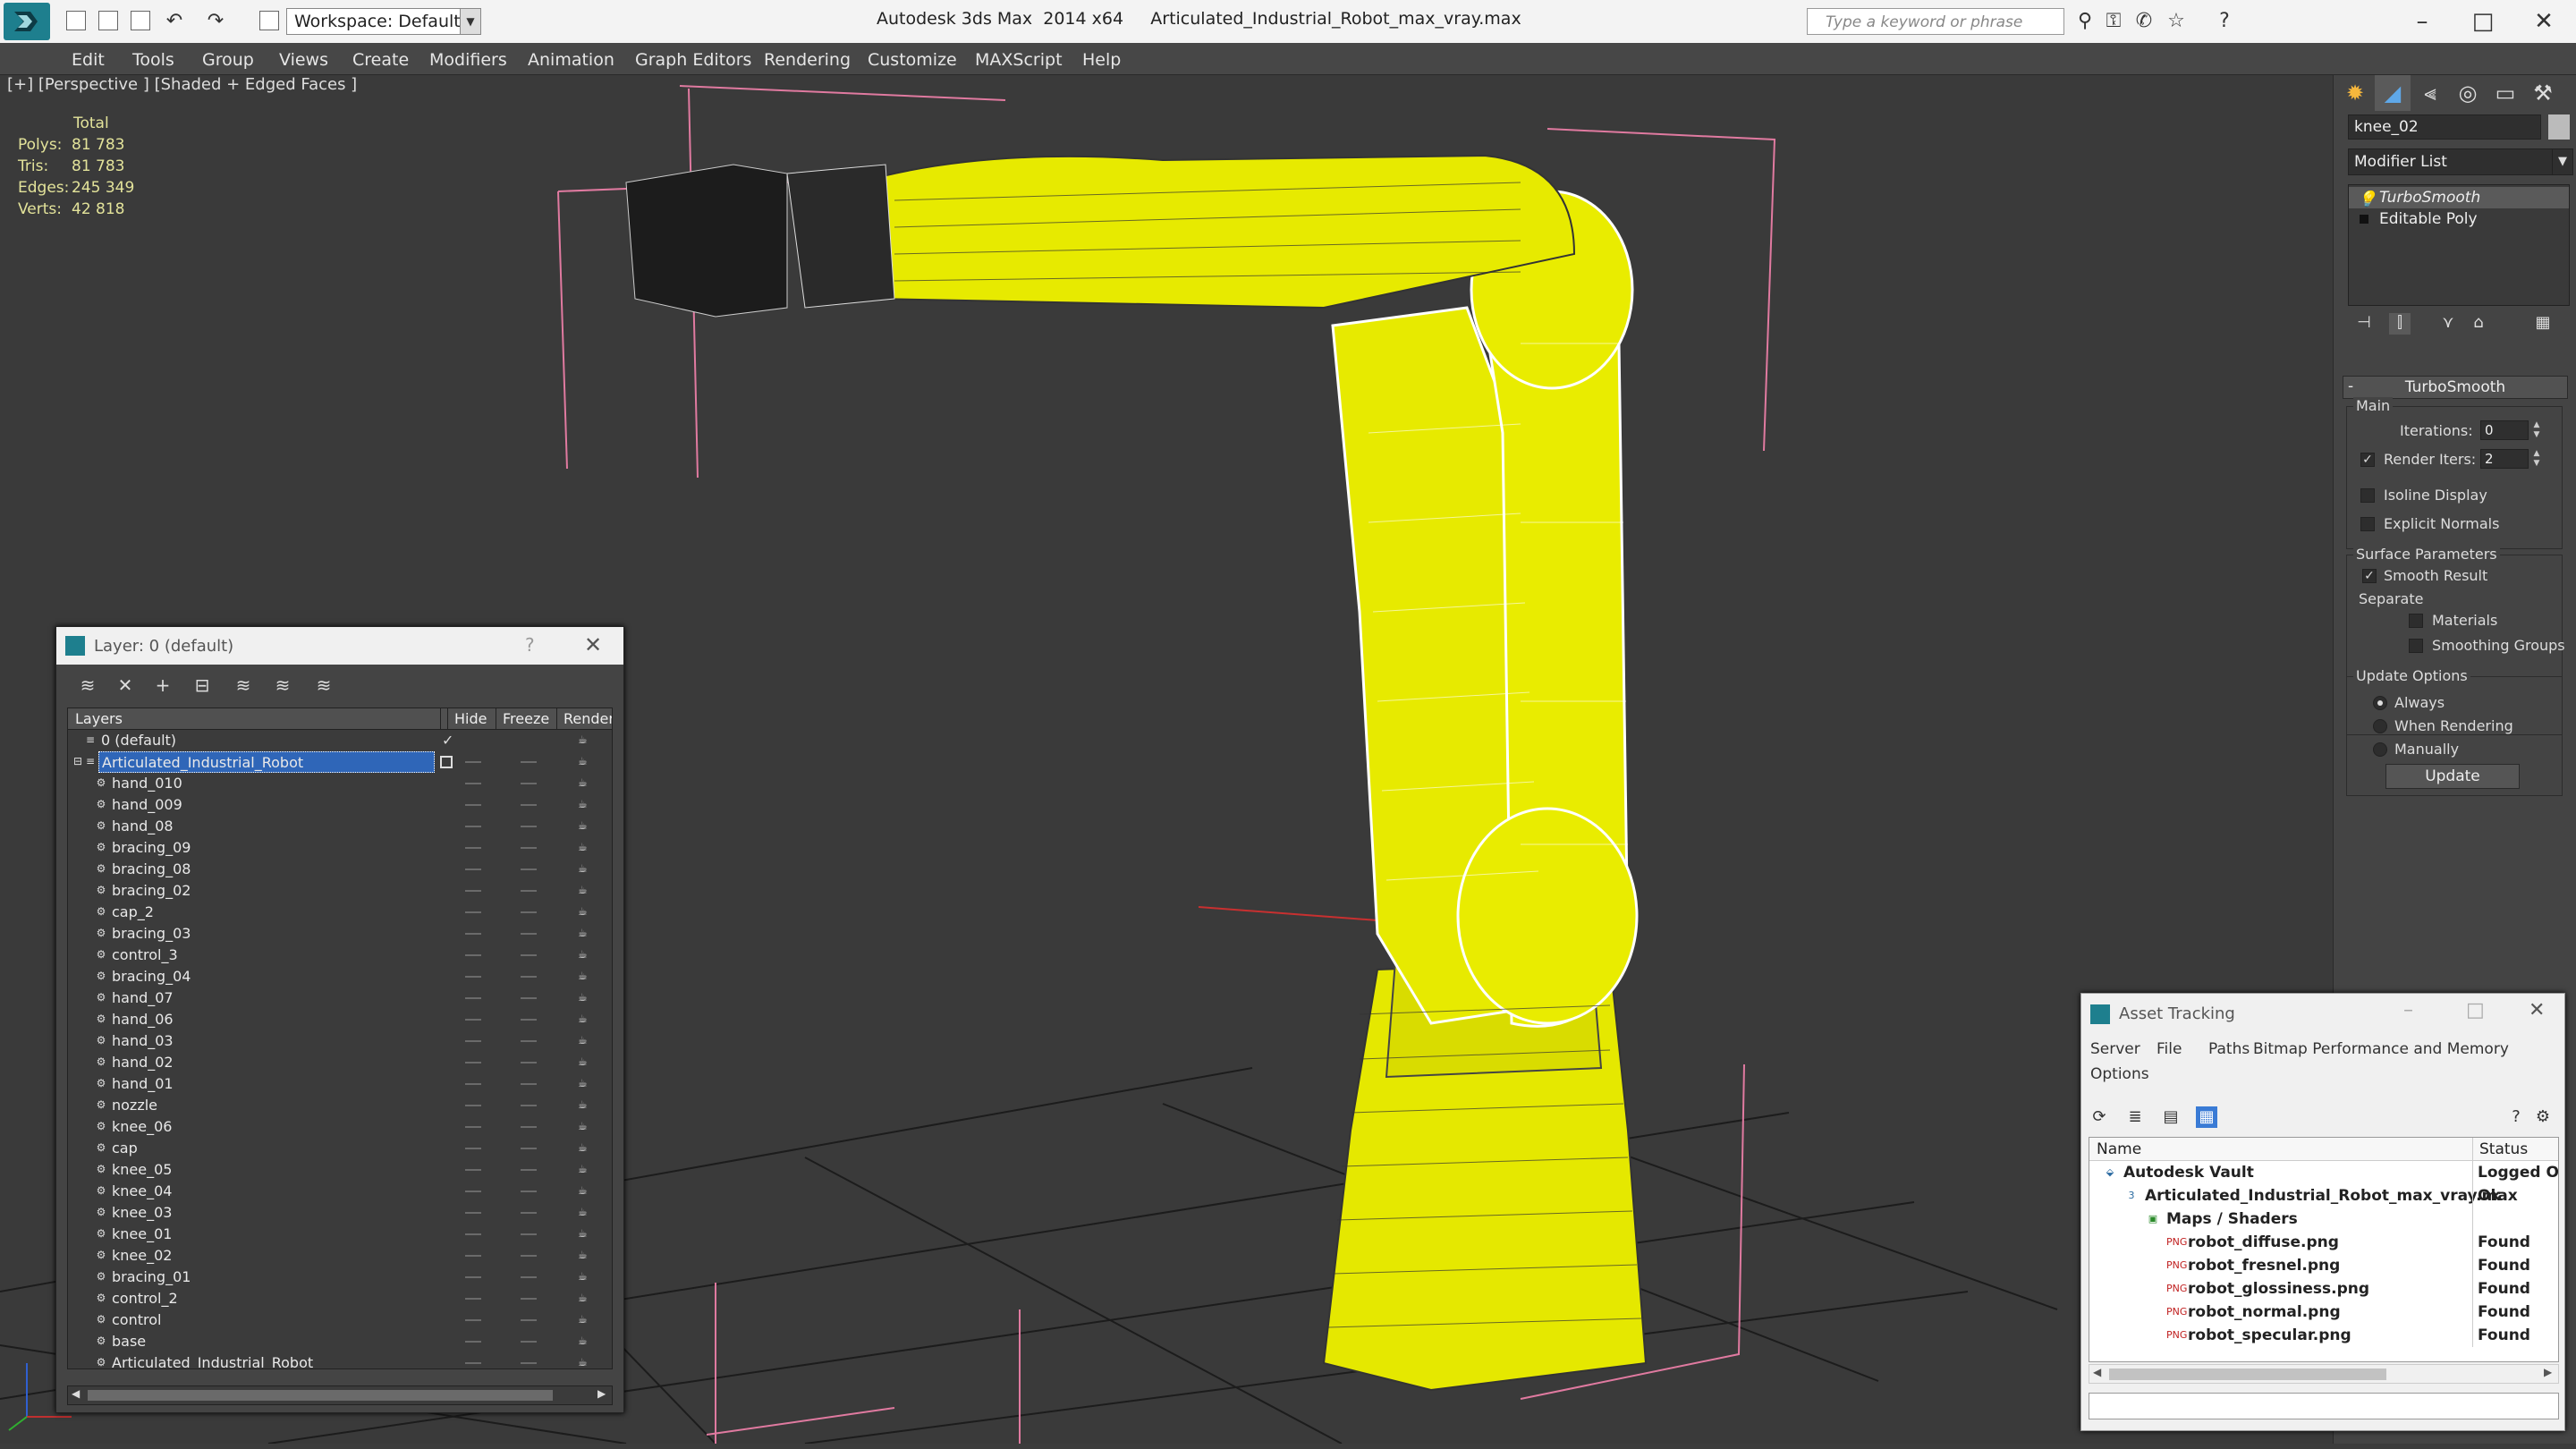 The width and height of the screenshot is (2576, 1449). I want to click on layer-name: knee_02, so click(272, 1256).